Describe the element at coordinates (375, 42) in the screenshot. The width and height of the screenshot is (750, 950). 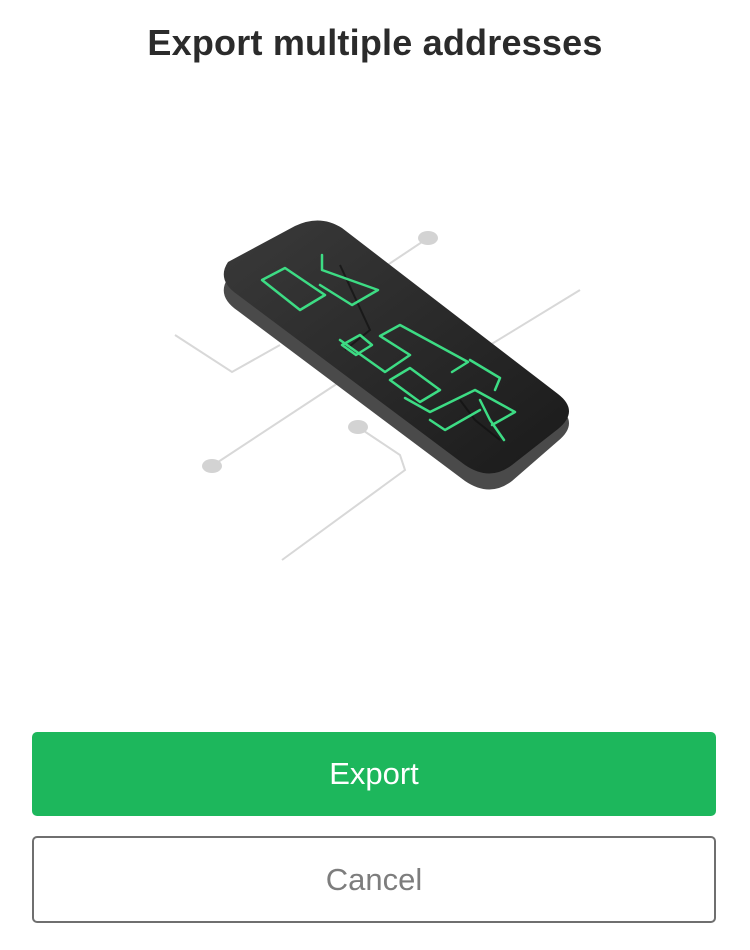
I see `page-title: Export multiple addresses` at that location.